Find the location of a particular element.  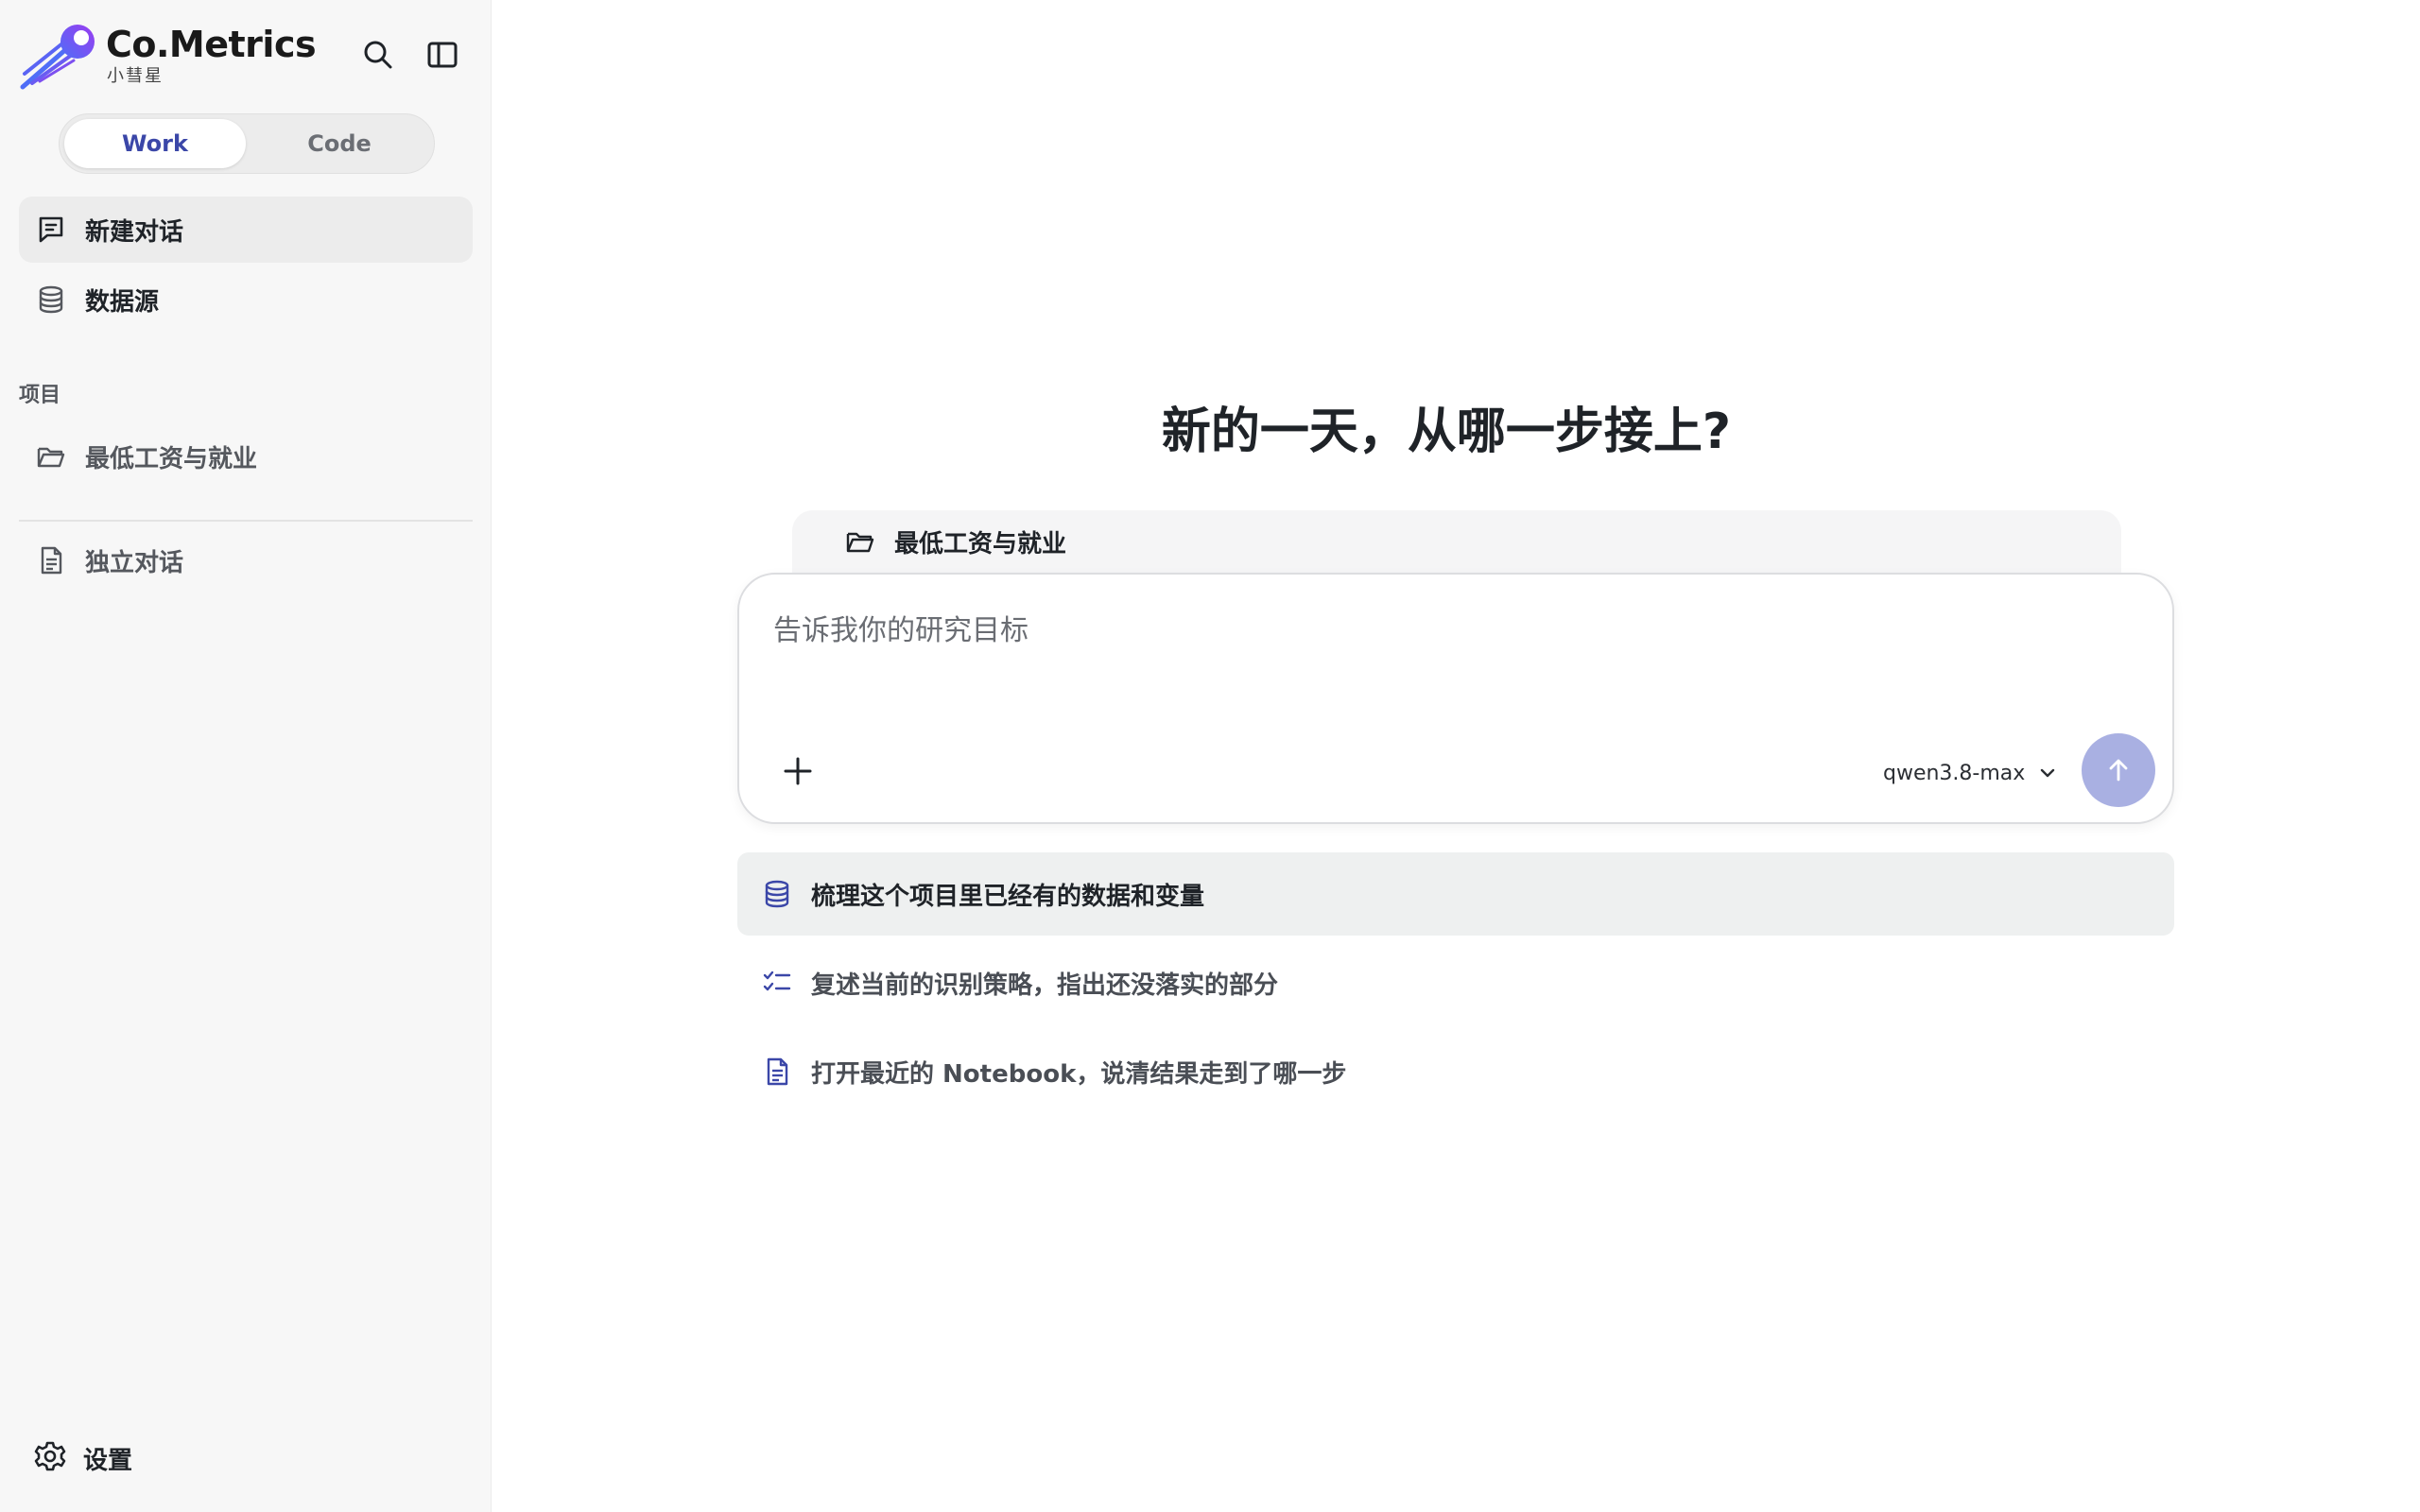

sidebar-divider is located at coordinates (246, 521).